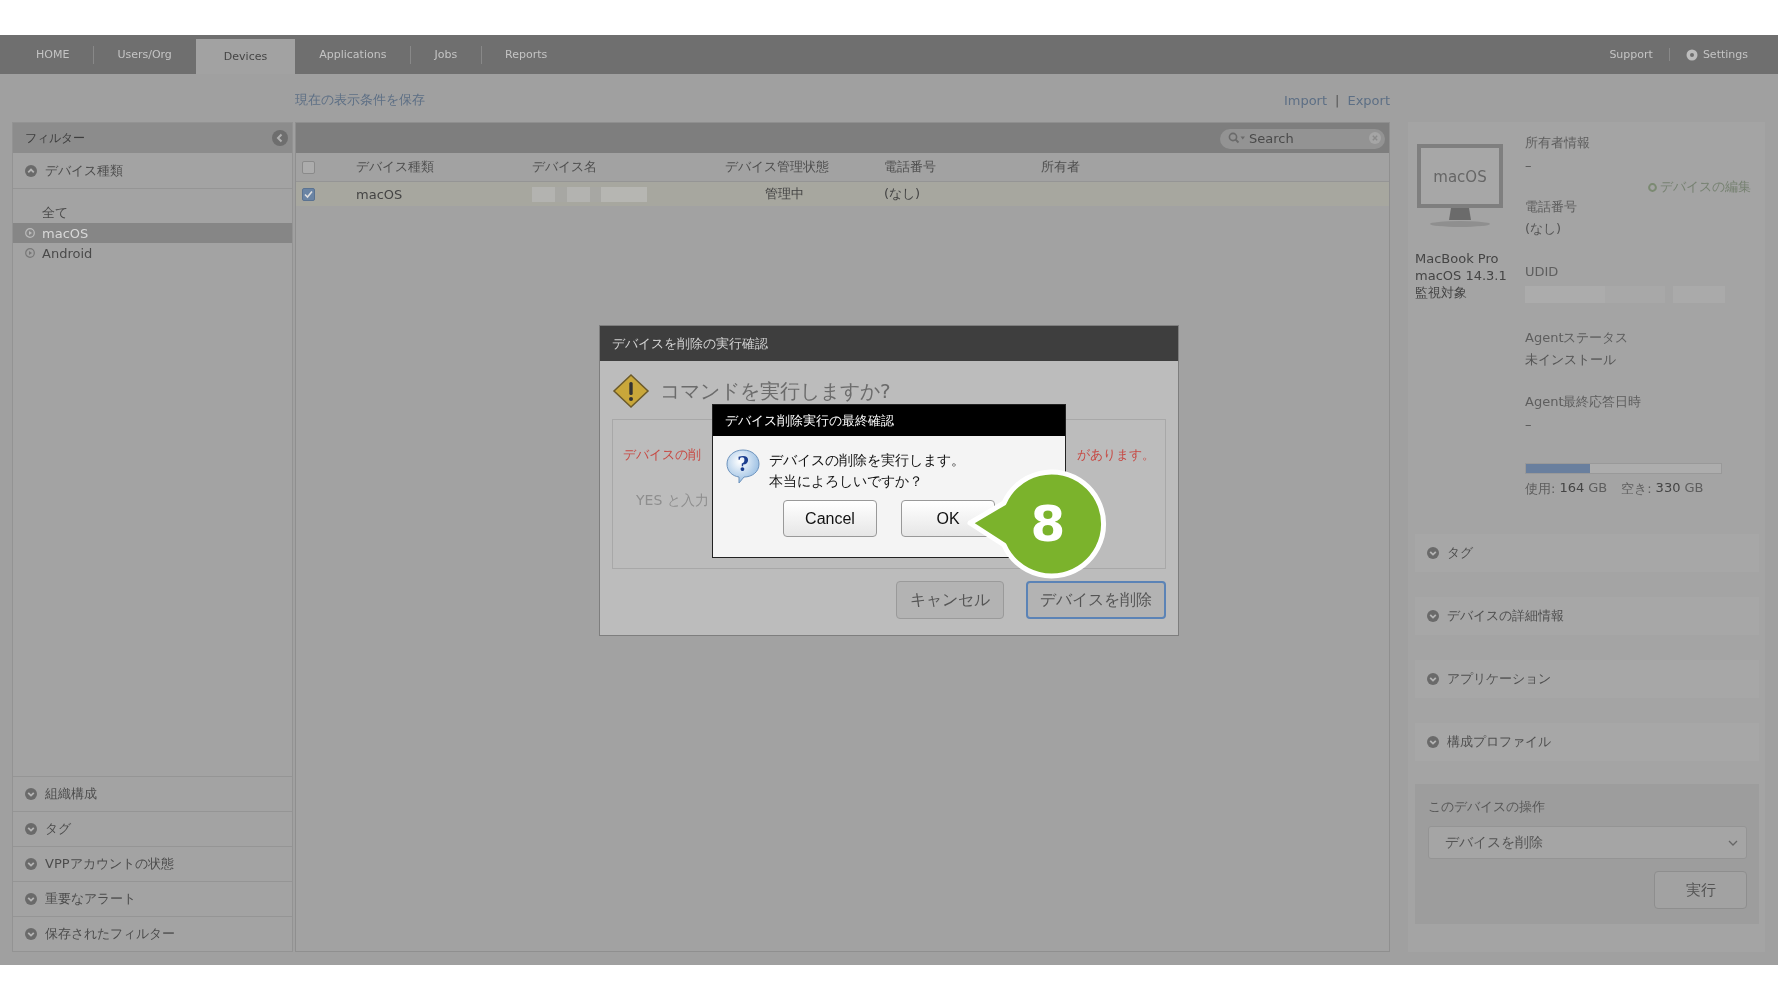 Image resolution: width=1778 pixels, height=1000 pixels. What do you see at coordinates (1486, 806) in the screenshot?
I see `operations-title: このデバイスの操作` at bounding box center [1486, 806].